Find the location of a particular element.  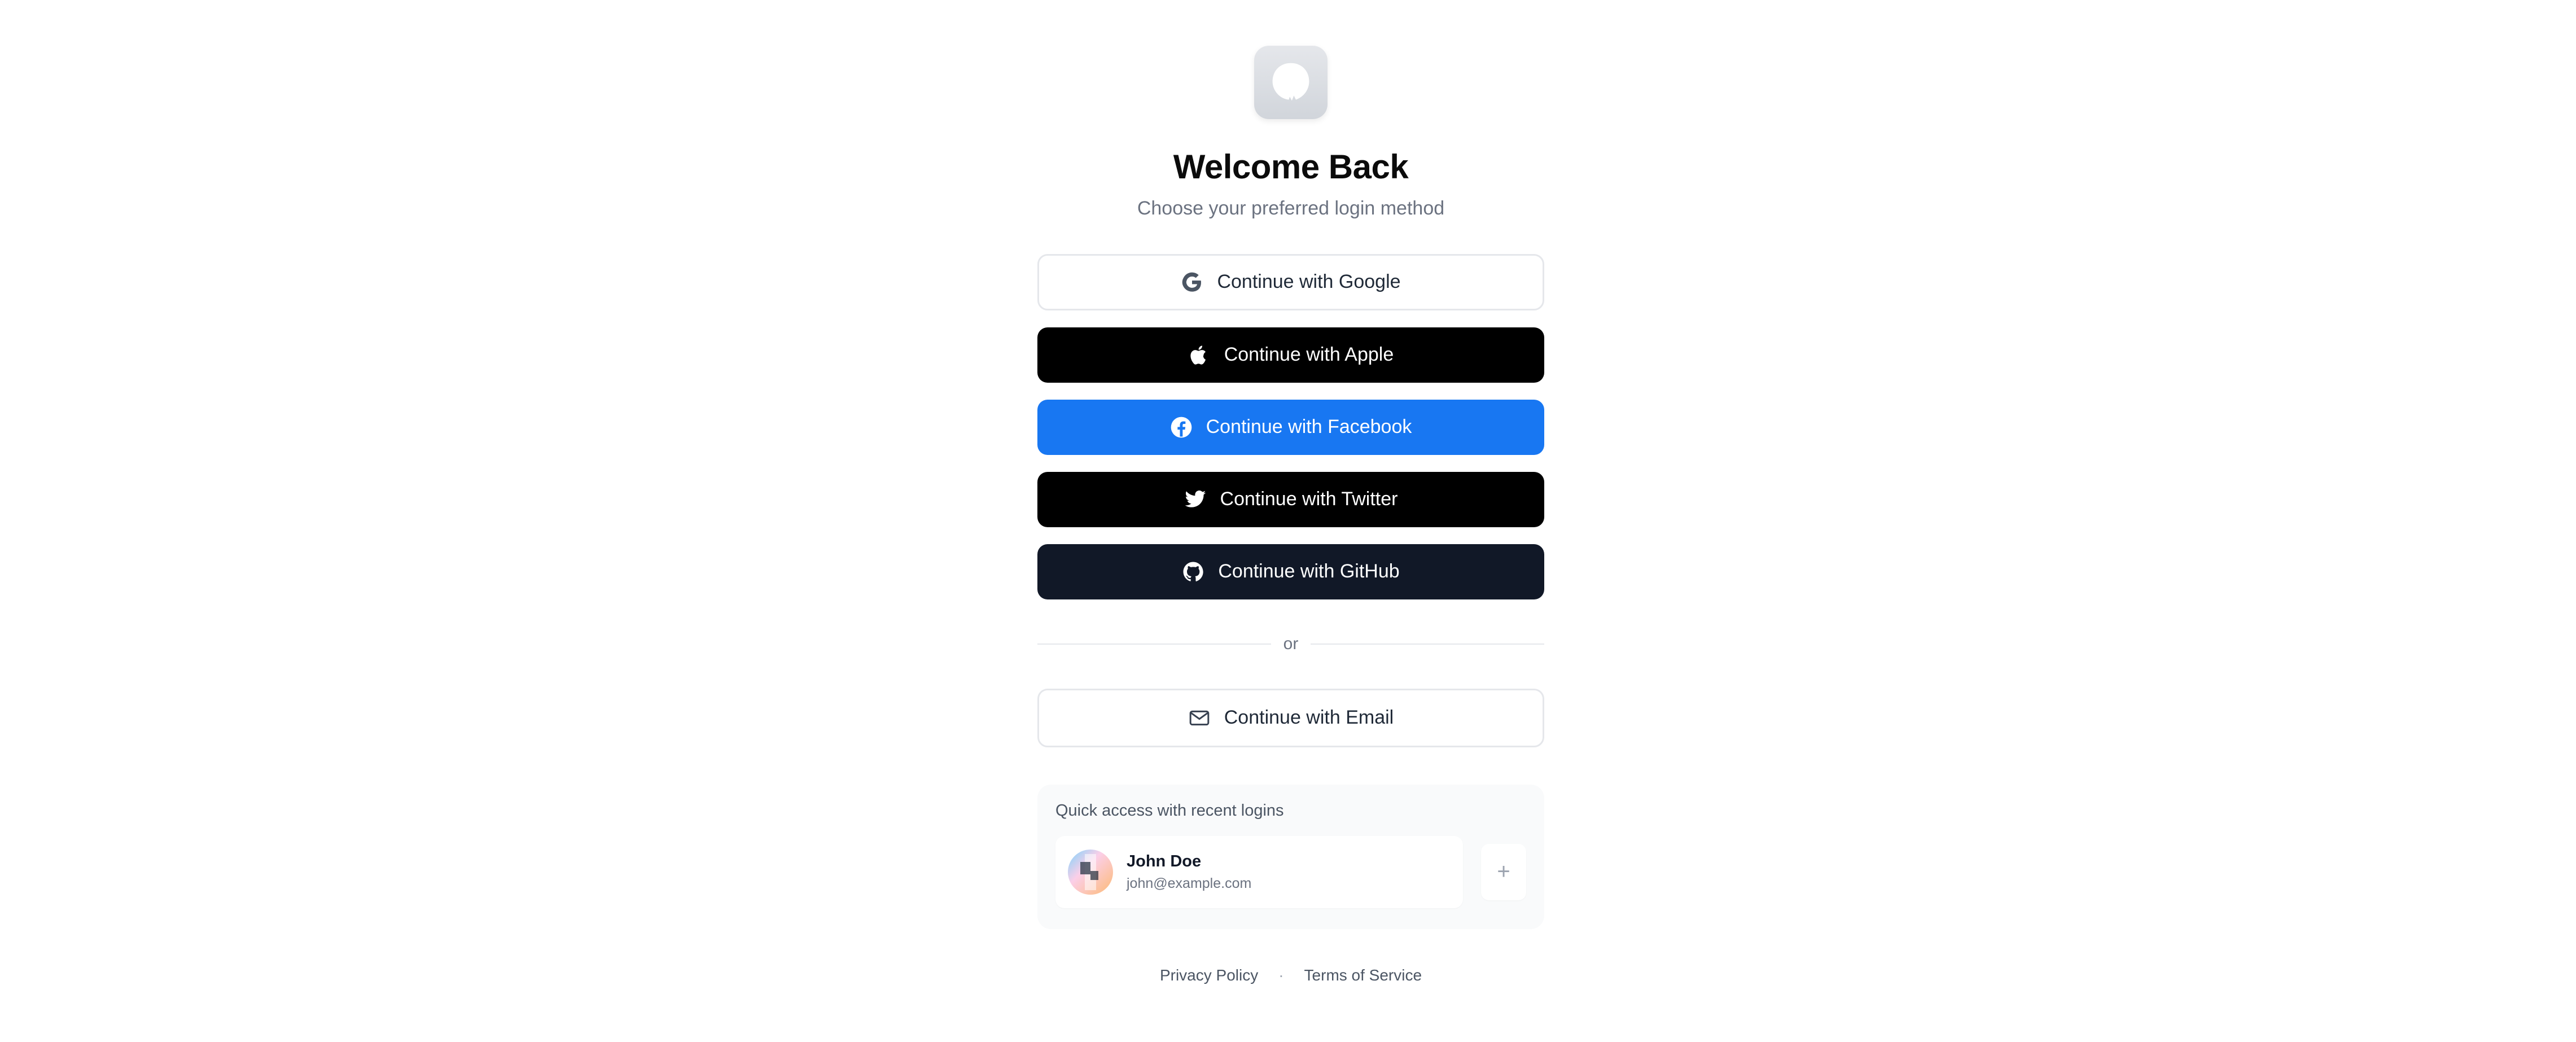

page-title: Welcome Back is located at coordinates (1291, 167).